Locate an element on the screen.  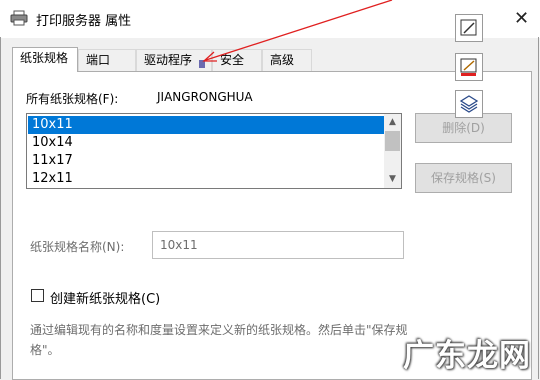
list-scrollbar: ▲ ▼ is located at coordinates (392, 151).